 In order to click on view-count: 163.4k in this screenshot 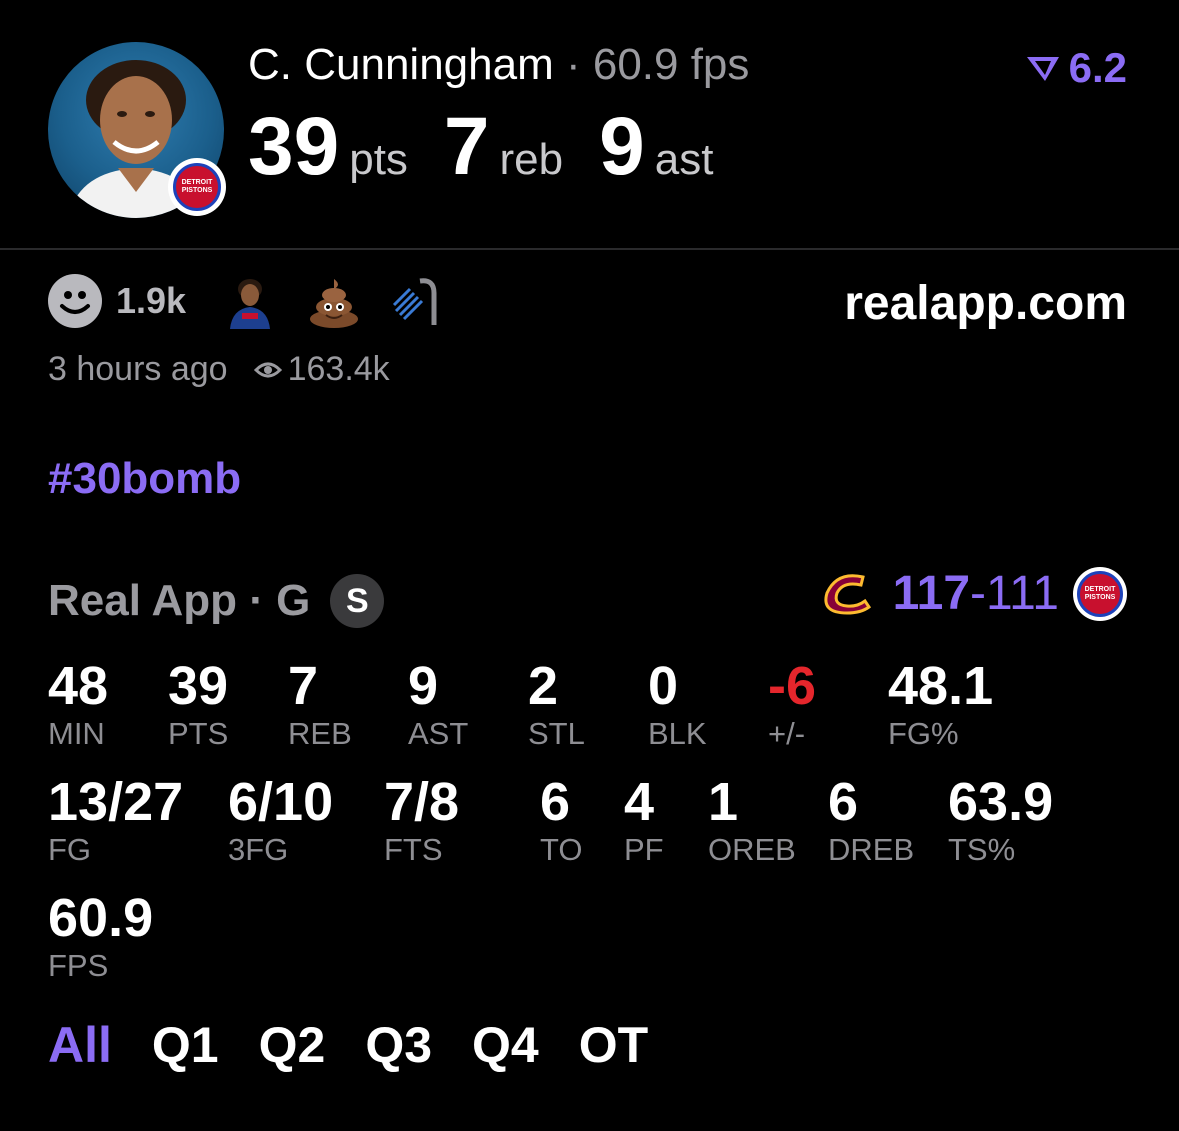, I will do `click(338, 369)`.